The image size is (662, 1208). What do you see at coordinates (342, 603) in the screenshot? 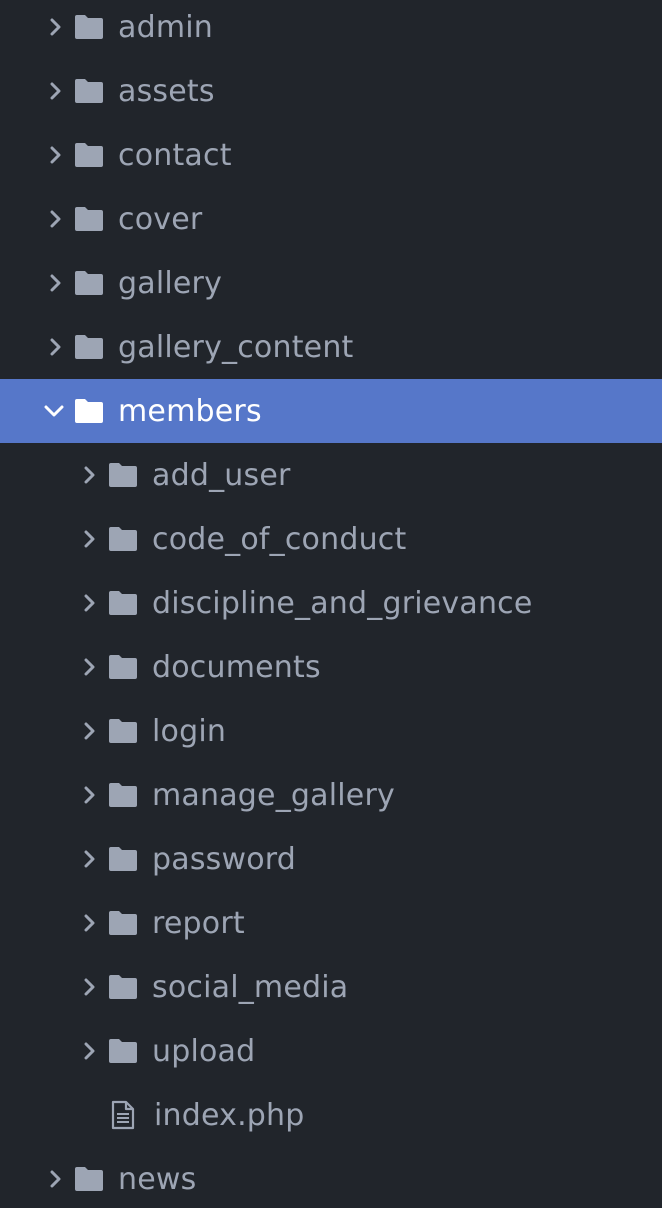
I see `tree-item-label: discipline_and_grievance` at bounding box center [342, 603].